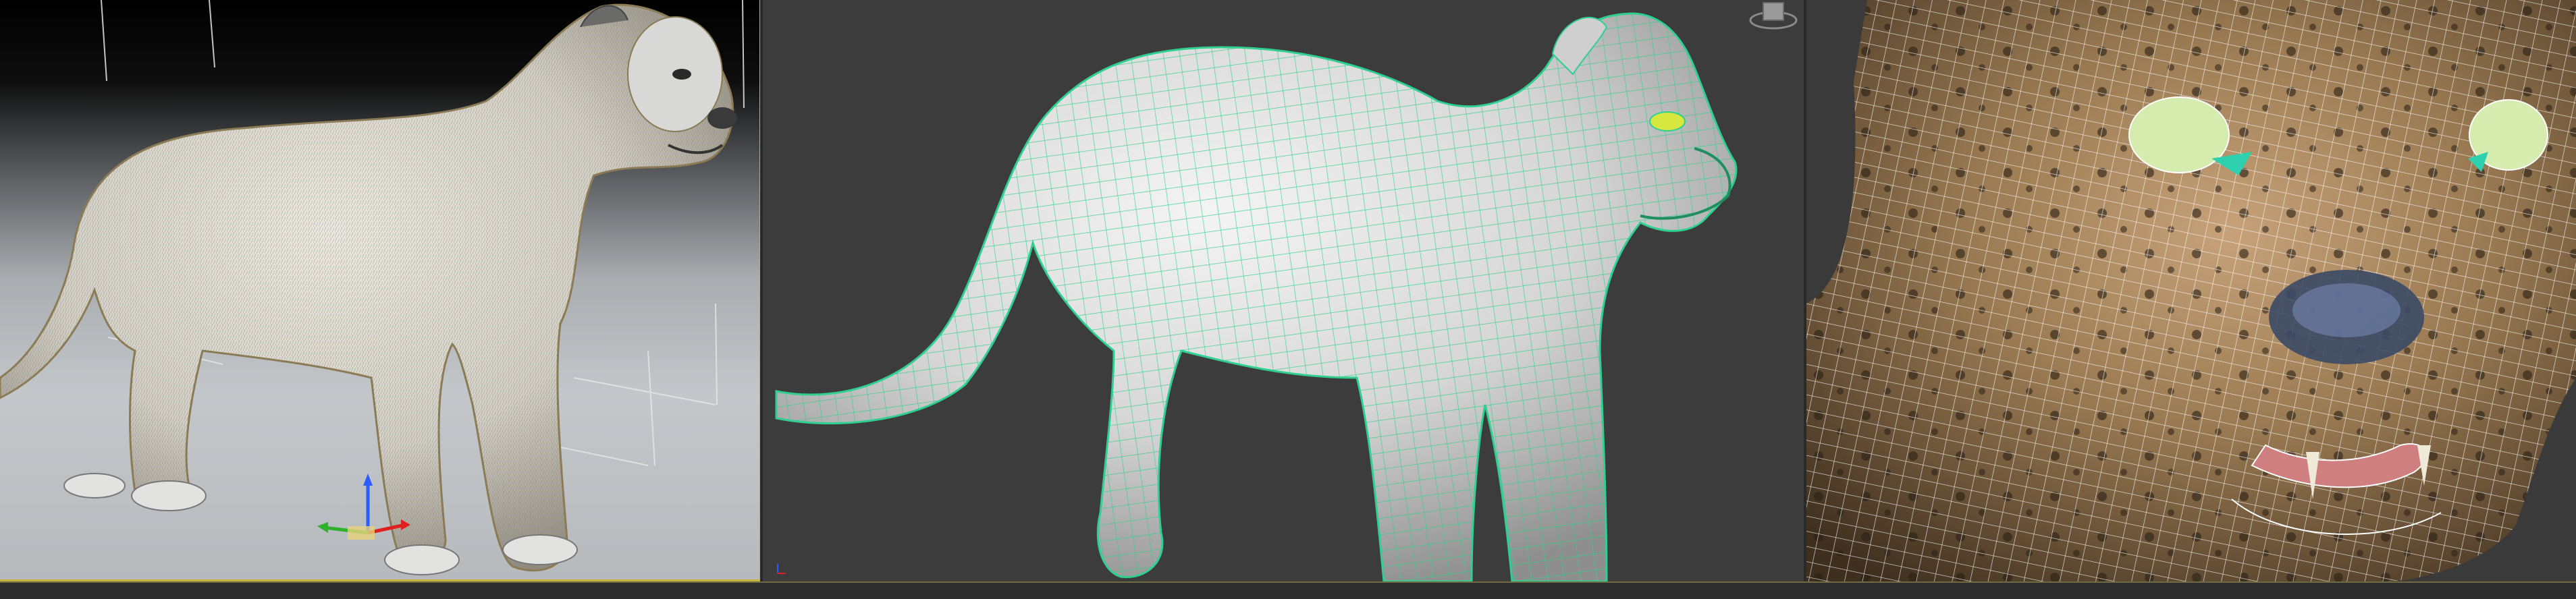 Image resolution: width=2576 pixels, height=599 pixels. Describe the element at coordinates (1773, 16) in the screenshot. I see `viewcube-icon` at that location.